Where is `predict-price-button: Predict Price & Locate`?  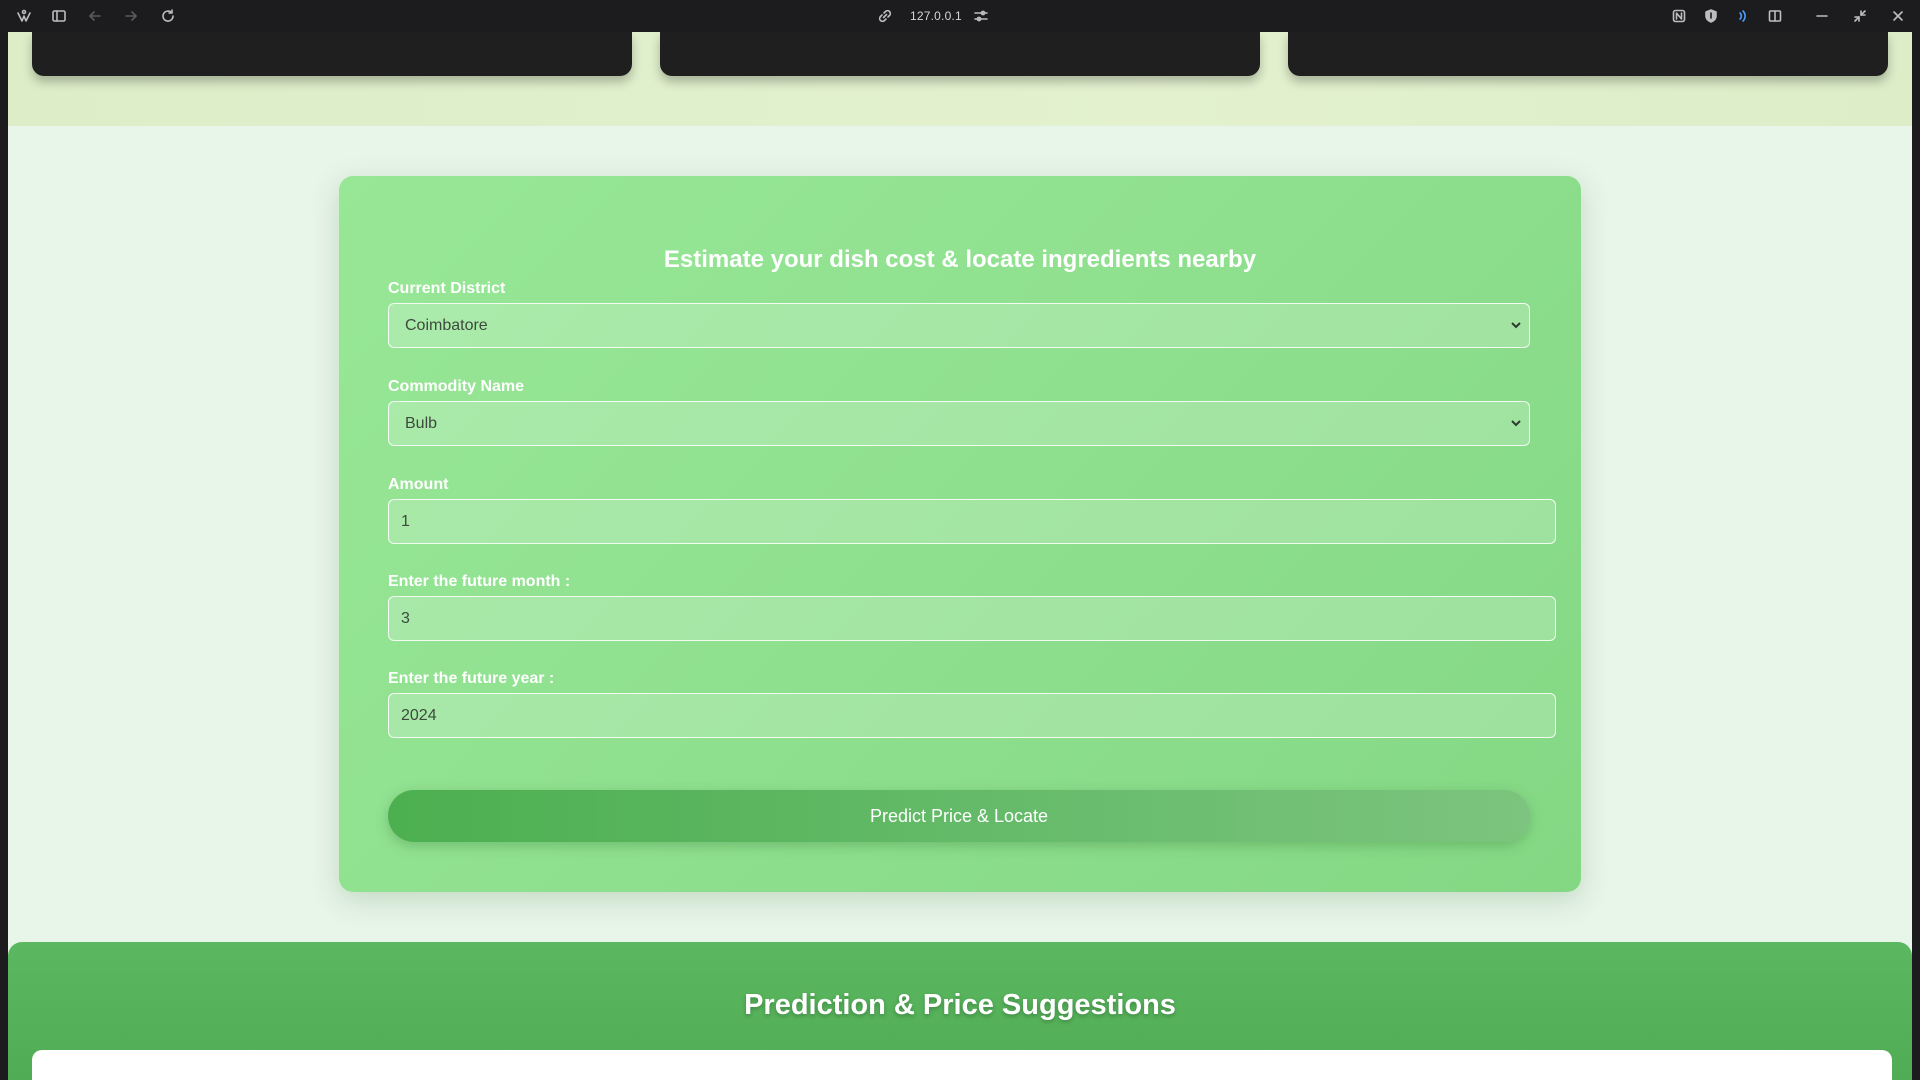 predict-price-button: Predict Price & Locate is located at coordinates (959, 816).